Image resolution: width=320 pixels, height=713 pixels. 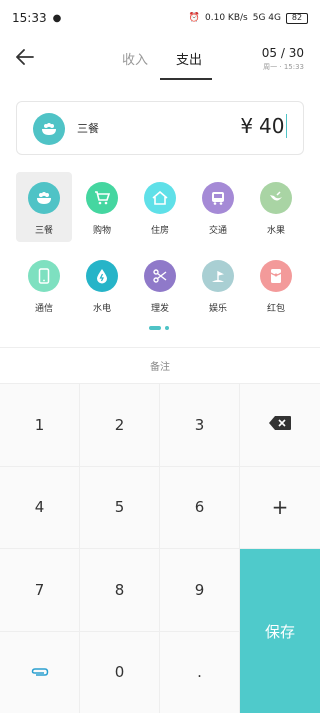 What do you see at coordinates (43, 231) in the screenshot?
I see `category-label: 三餐` at bounding box center [43, 231].